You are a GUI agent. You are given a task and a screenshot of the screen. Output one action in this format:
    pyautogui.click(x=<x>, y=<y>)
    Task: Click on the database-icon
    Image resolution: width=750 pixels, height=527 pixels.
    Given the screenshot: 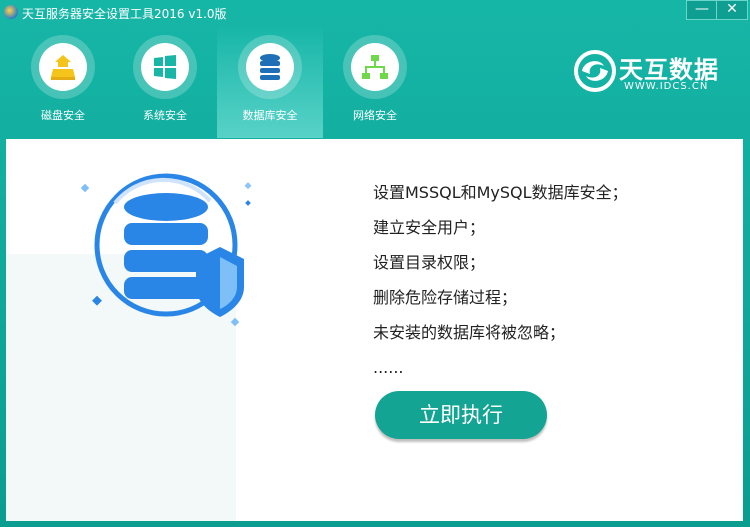 What is the action you would take?
    pyautogui.click(x=270, y=67)
    